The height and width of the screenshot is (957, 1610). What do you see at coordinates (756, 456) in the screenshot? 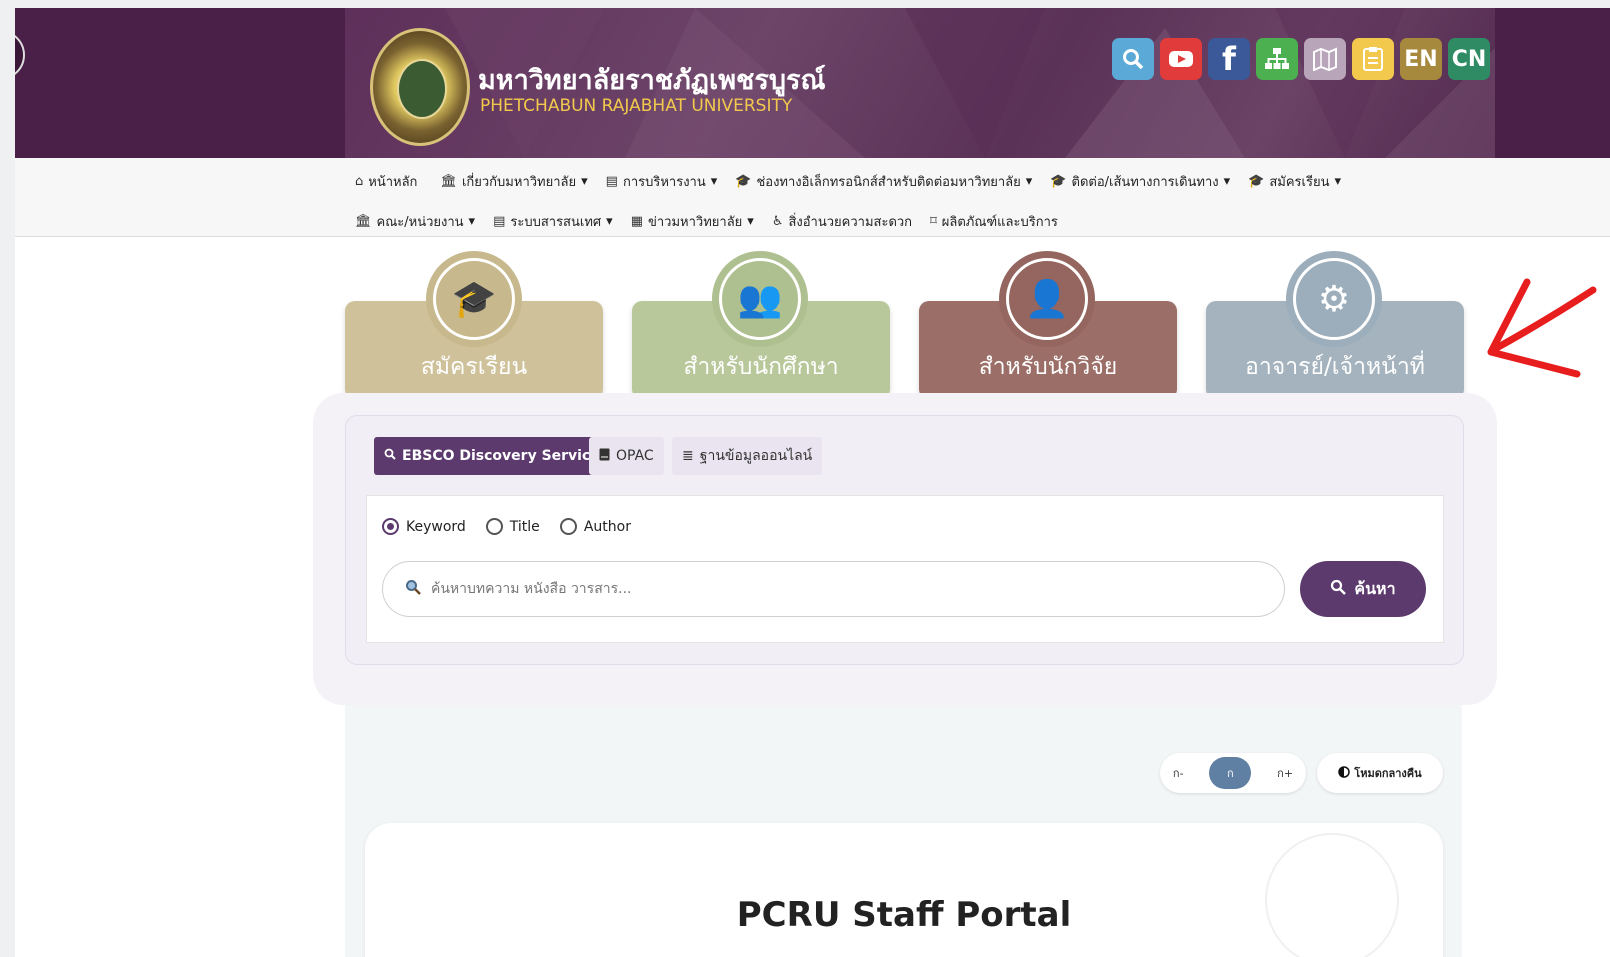
I see `tab-label: ฐานข้อมูลออนไลน์` at bounding box center [756, 456].